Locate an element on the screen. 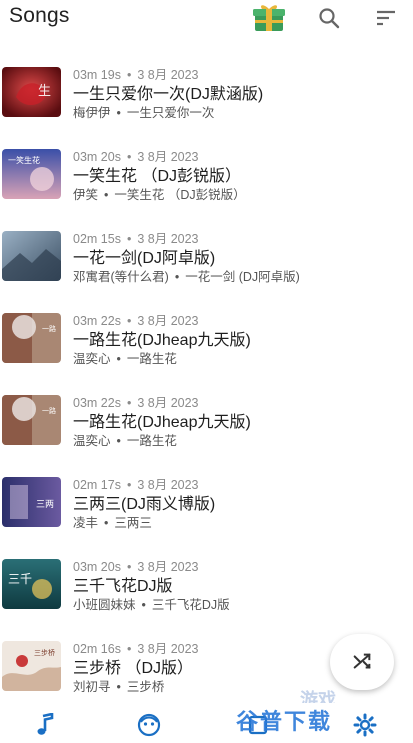  sort-button is located at coordinates (386, 18).